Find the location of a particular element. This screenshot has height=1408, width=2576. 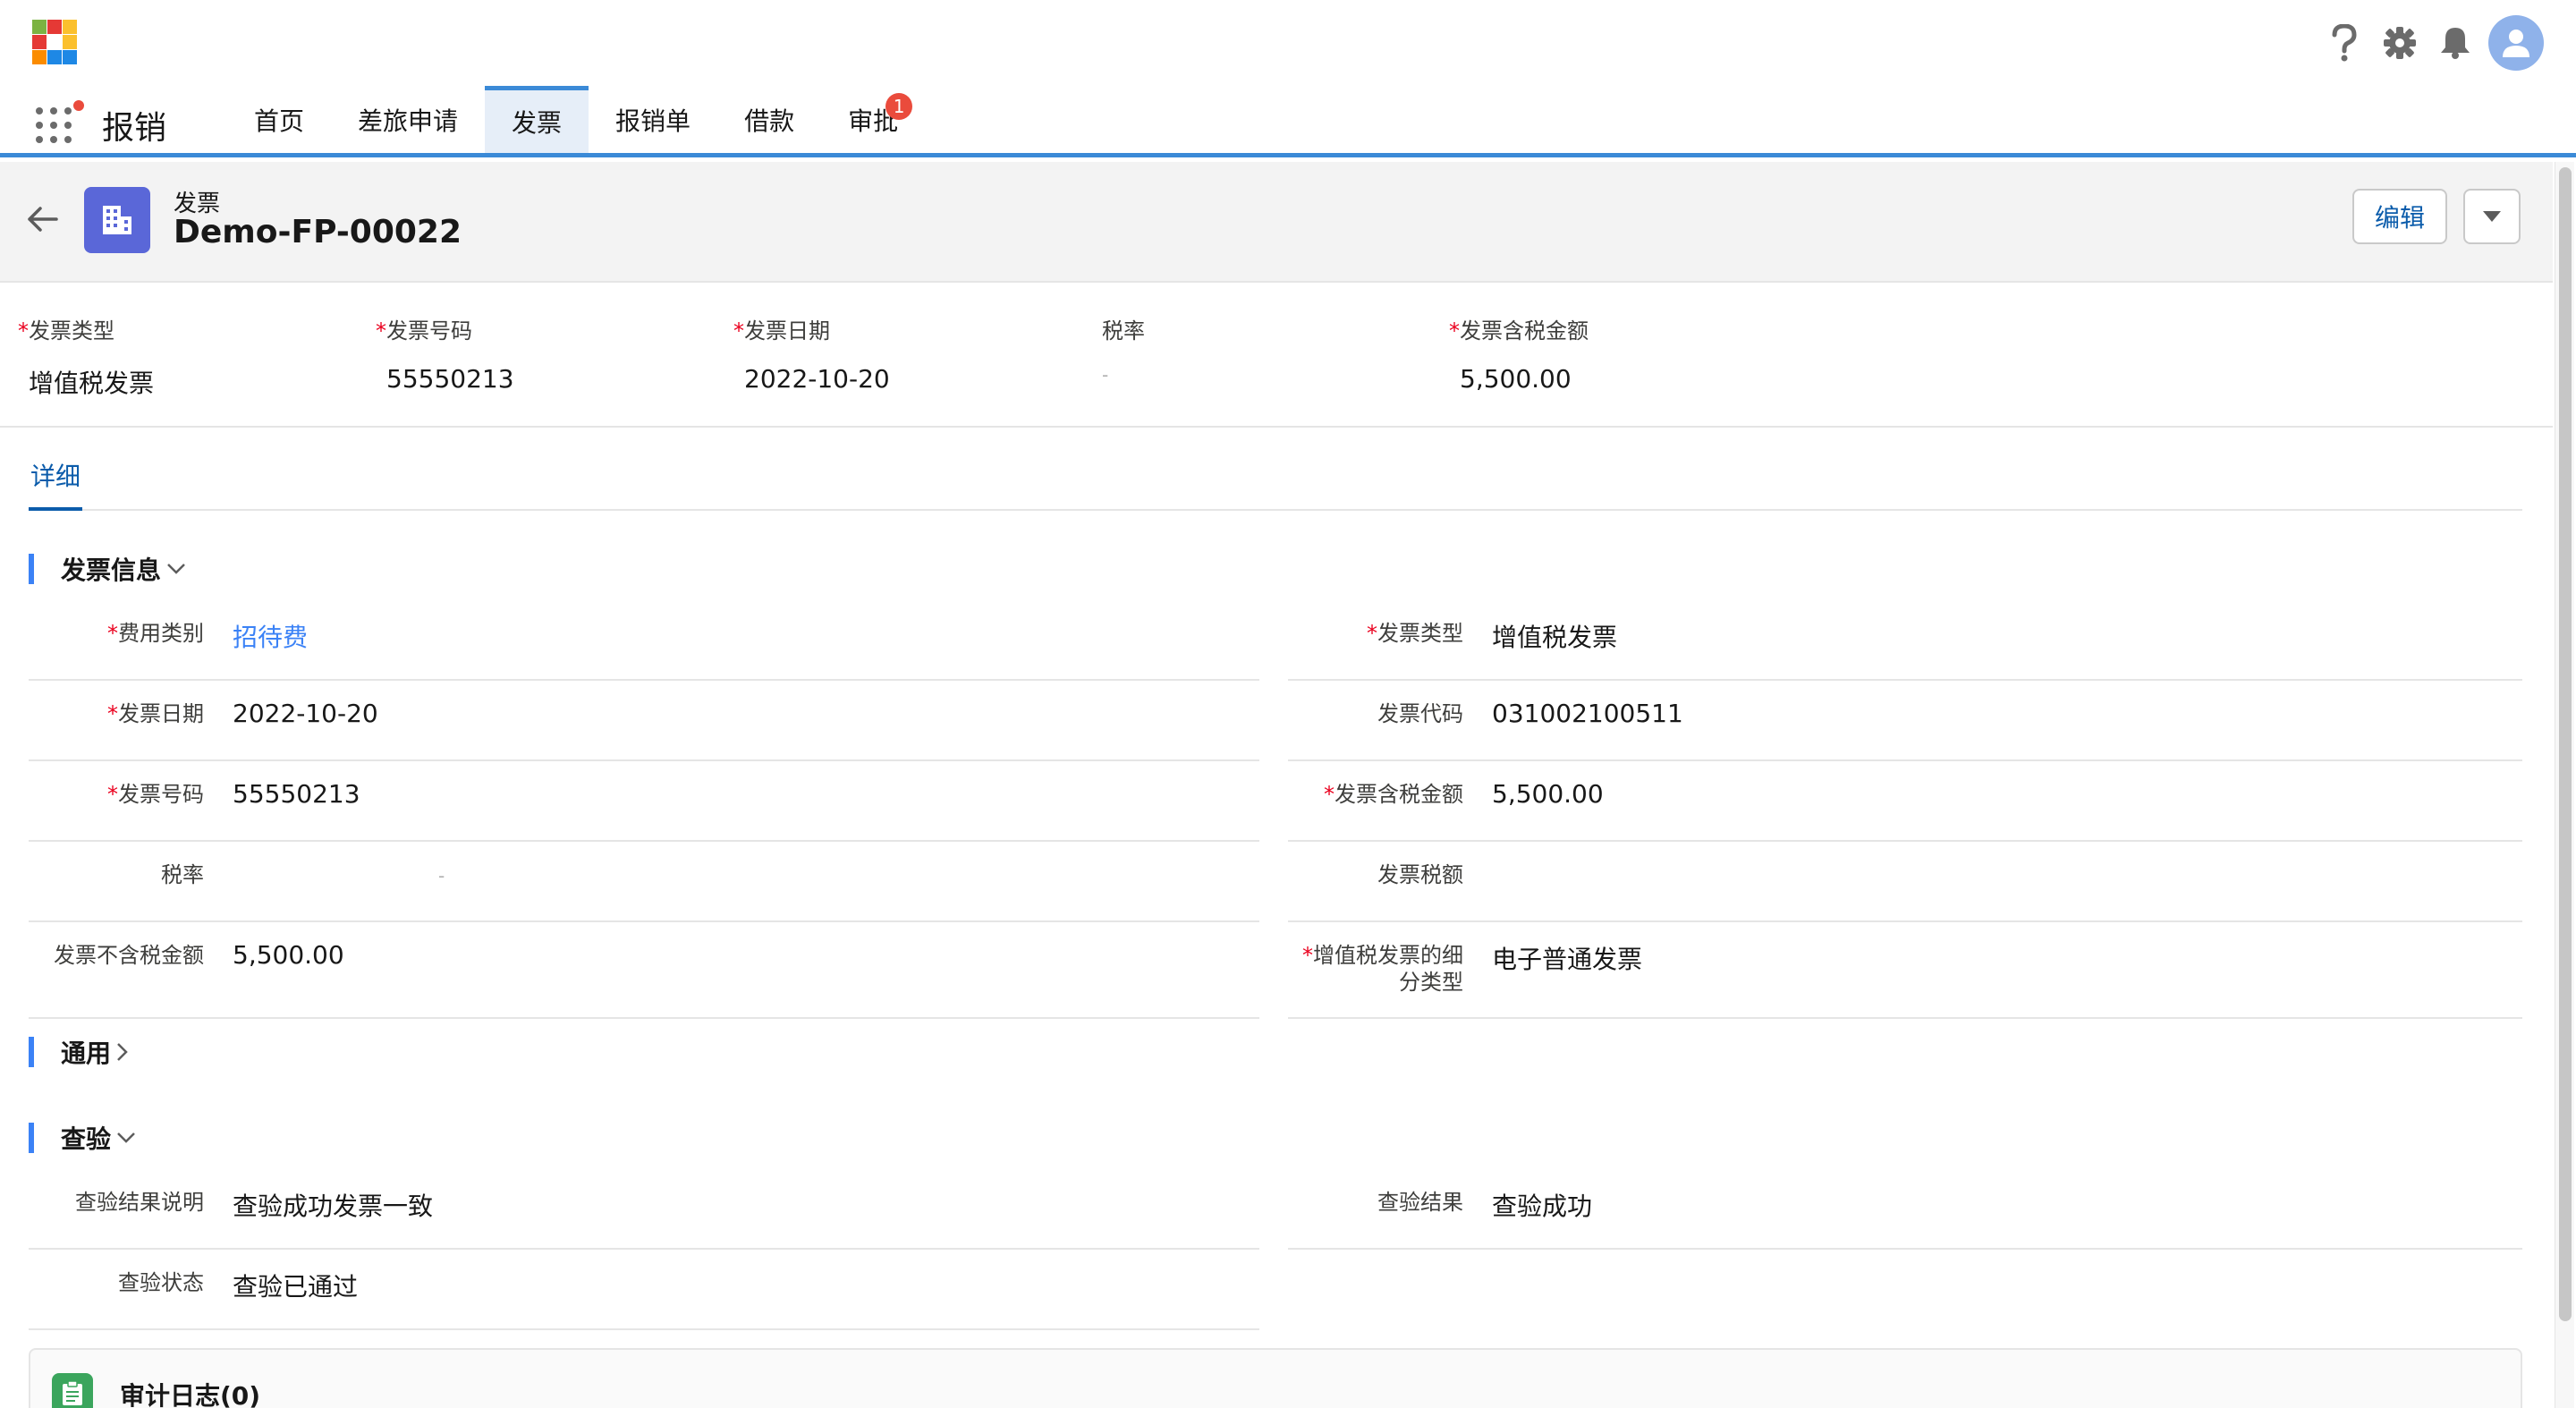

field-value: 2022-10-20 is located at coordinates (305, 713).